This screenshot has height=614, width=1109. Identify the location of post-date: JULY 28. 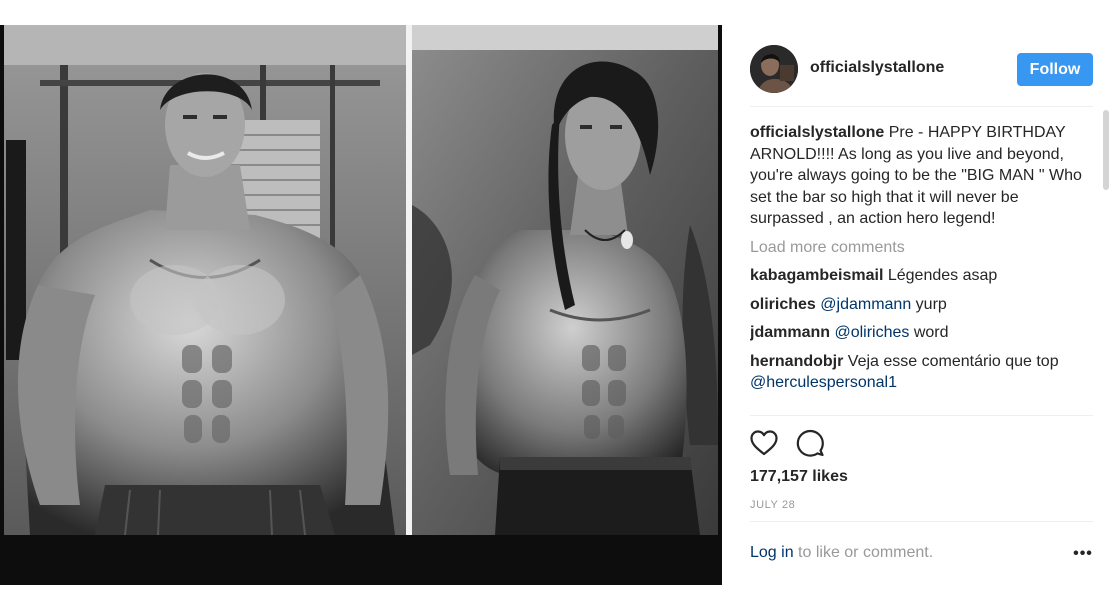
(772, 505).